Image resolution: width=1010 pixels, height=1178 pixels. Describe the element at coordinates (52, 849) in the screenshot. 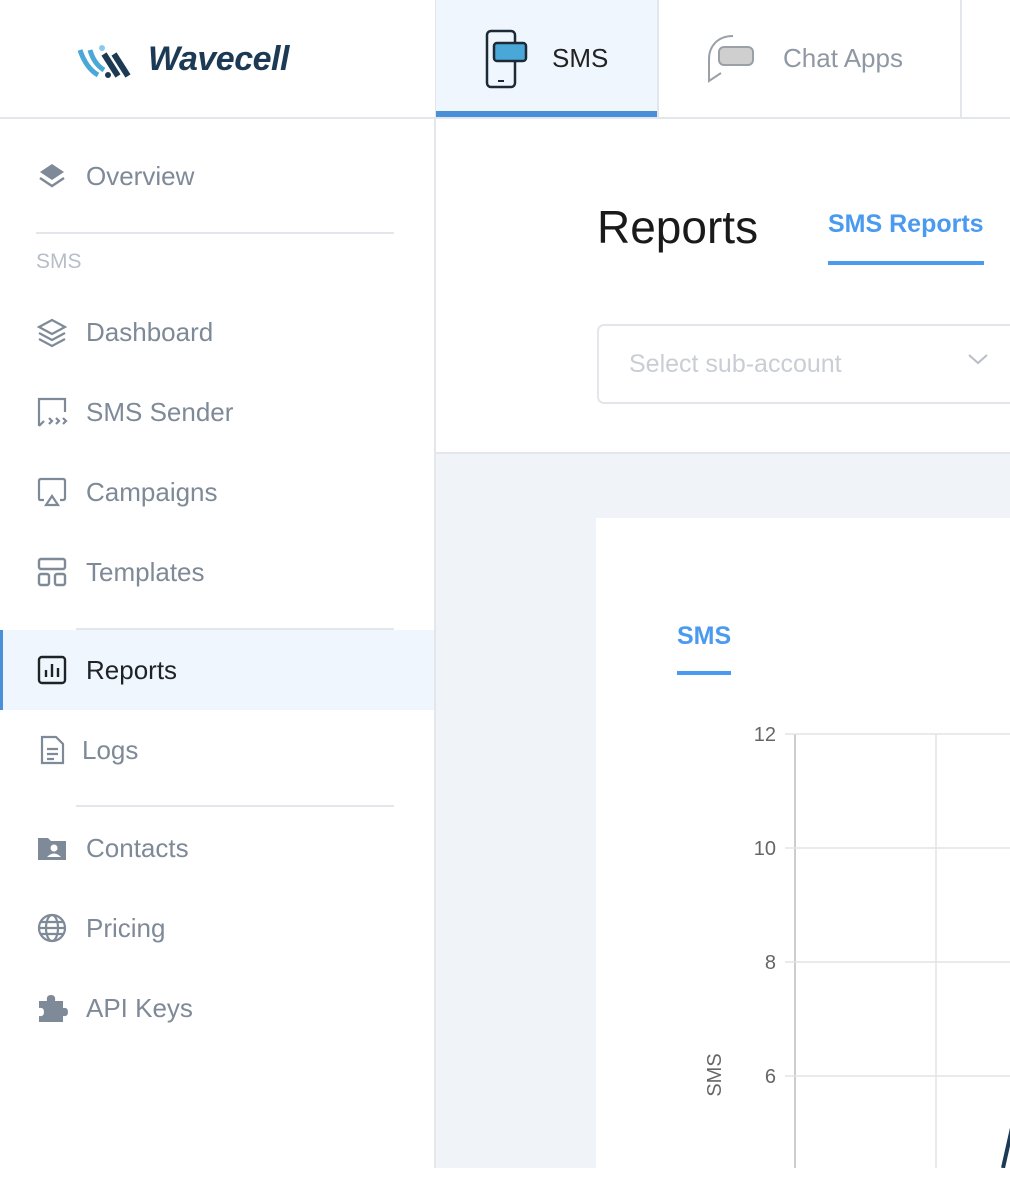

I see `contacts-folder-icon` at that location.